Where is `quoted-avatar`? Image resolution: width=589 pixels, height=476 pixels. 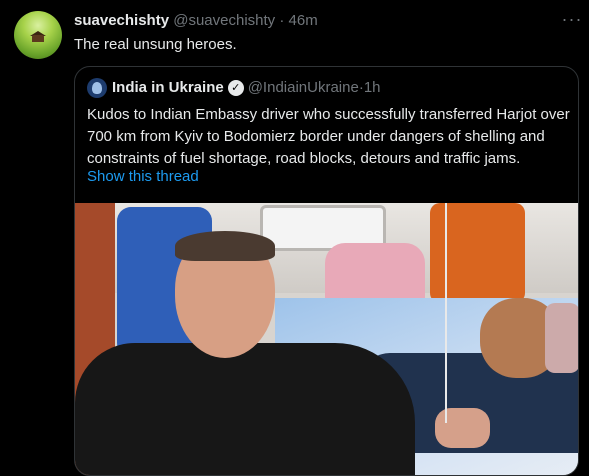
quoted-avatar is located at coordinates (97, 88).